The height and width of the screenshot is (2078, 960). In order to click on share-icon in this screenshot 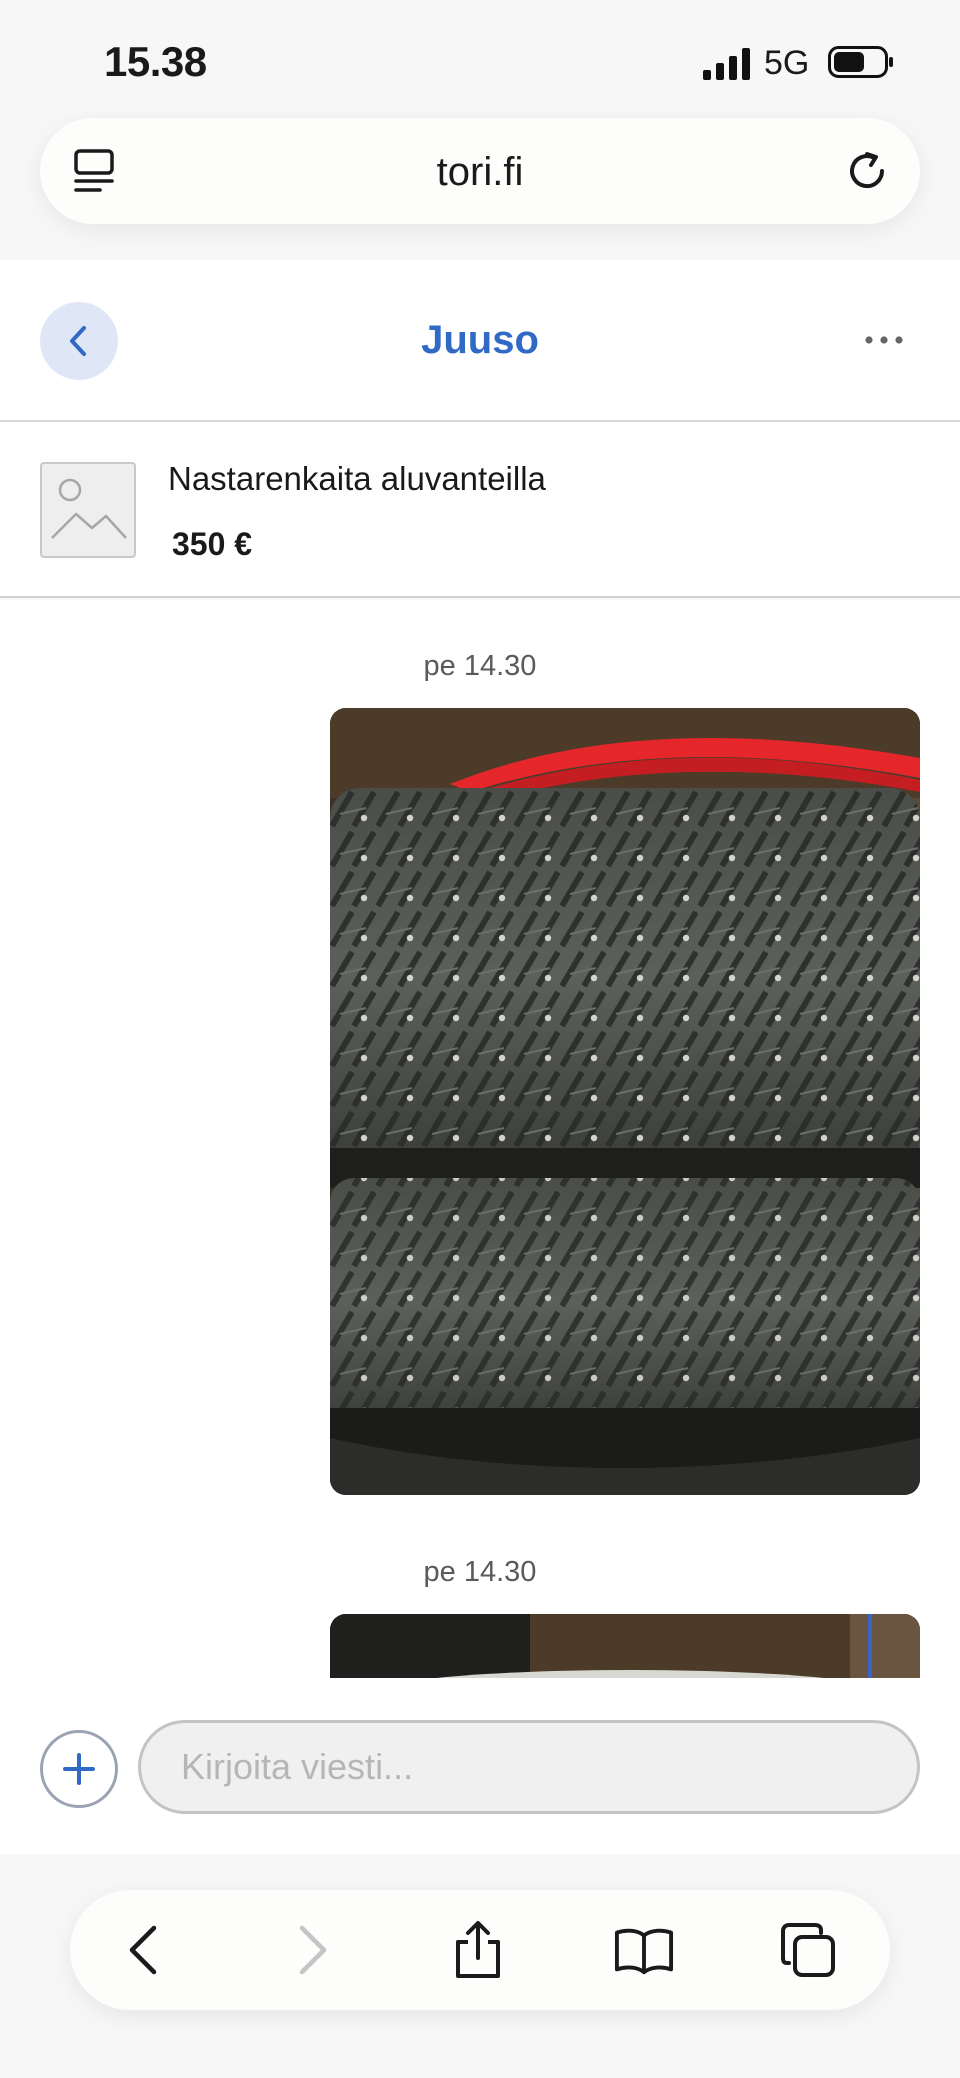, I will do `click(478, 1949)`.